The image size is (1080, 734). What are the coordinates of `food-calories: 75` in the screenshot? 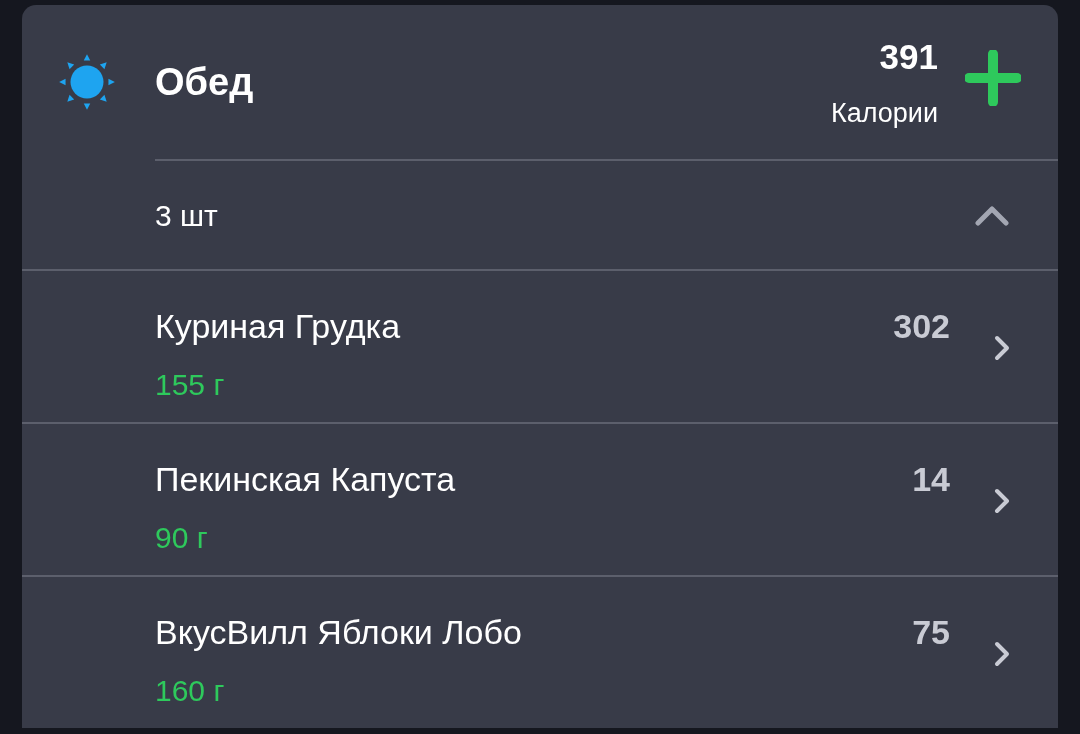 It's located at (931, 632).